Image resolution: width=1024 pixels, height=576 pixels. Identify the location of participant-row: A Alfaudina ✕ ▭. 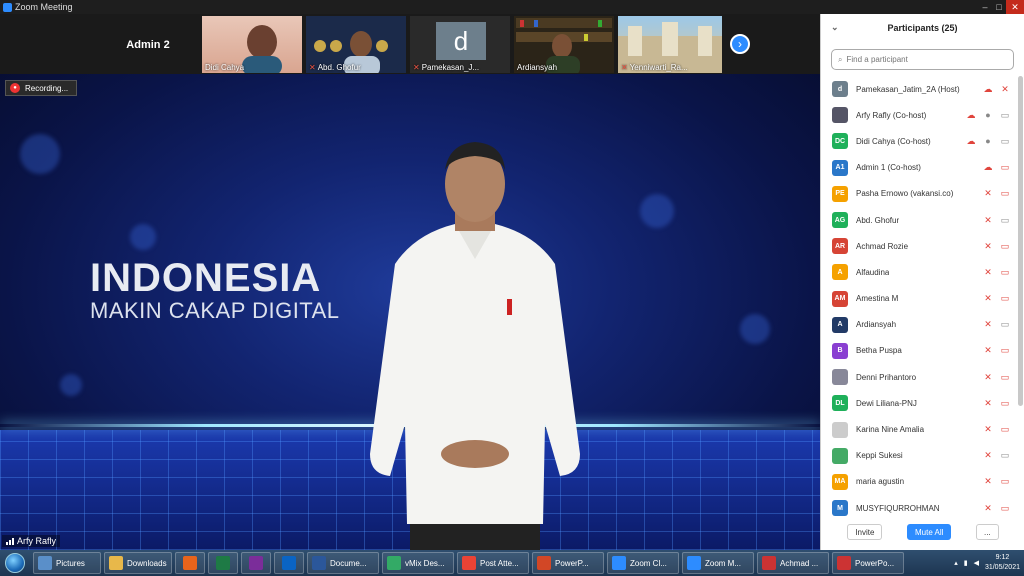
(919, 272).